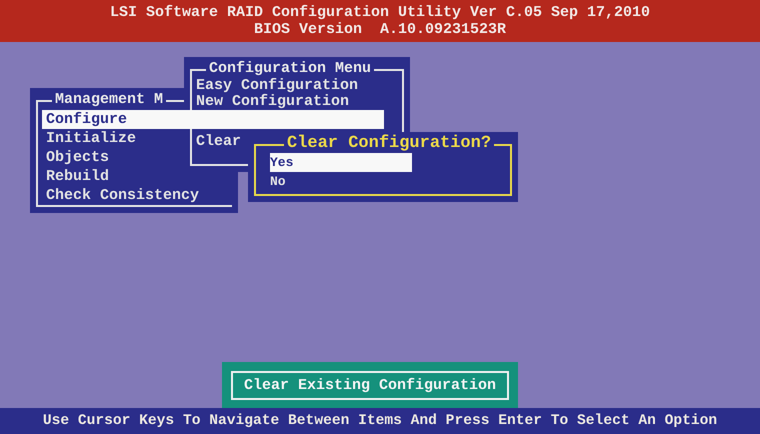 This screenshot has height=434, width=760. Describe the element at coordinates (135, 176) in the screenshot. I see `menu-item: Rebuild` at that location.